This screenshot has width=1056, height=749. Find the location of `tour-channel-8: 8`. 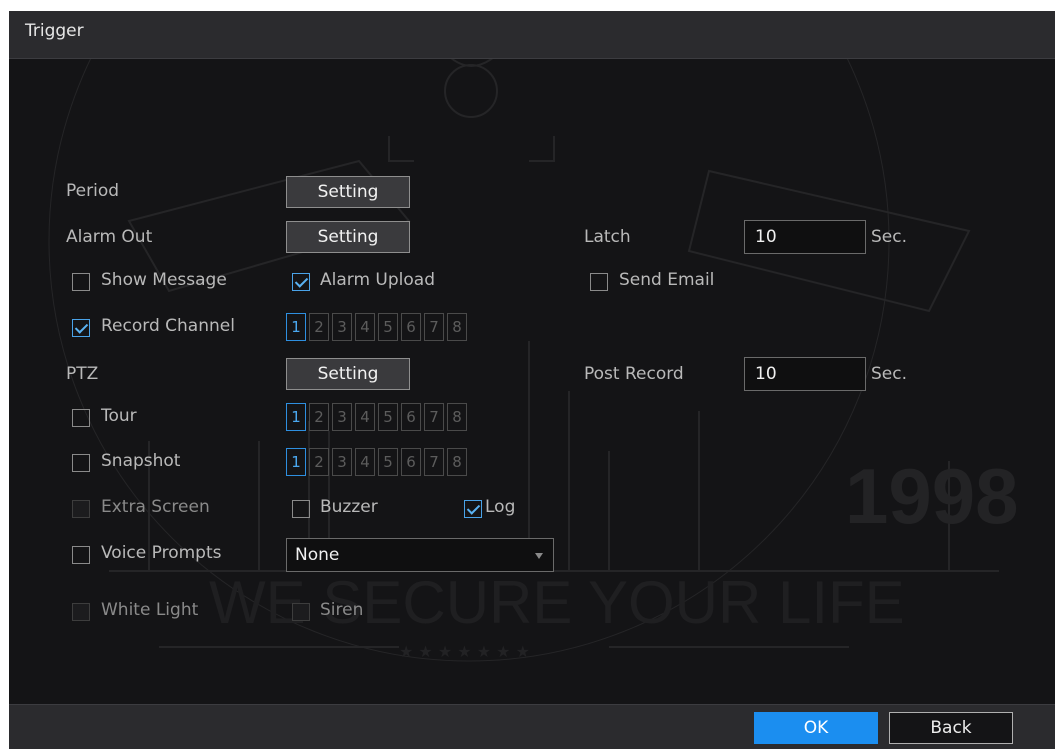

tour-channel-8: 8 is located at coordinates (457, 417).